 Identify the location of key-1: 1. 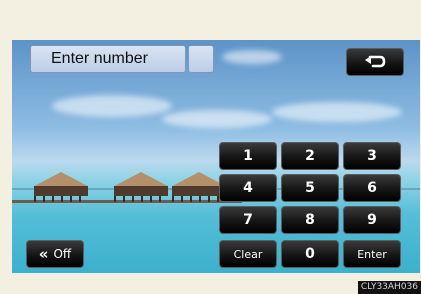
(248, 156).